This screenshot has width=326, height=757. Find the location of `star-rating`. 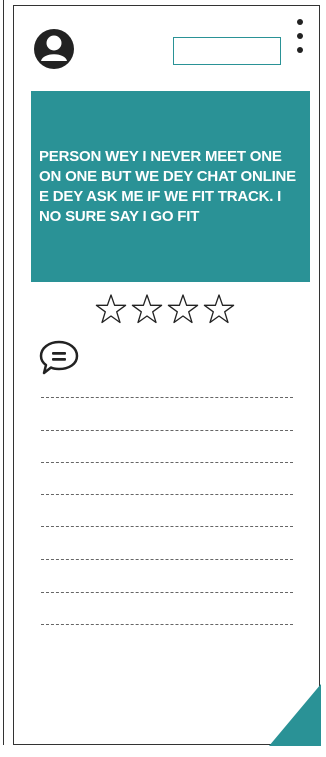

star-rating is located at coordinates (165, 313).